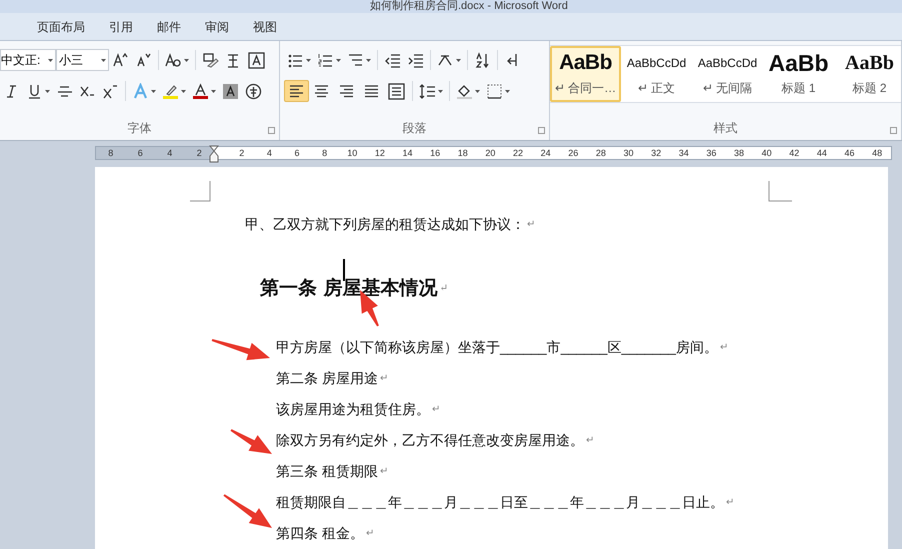 The image size is (902, 549). What do you see at coordinates (71, 61) in the screenshot?
I see `font-size-value: 小三` at bounding box center [71, 61].